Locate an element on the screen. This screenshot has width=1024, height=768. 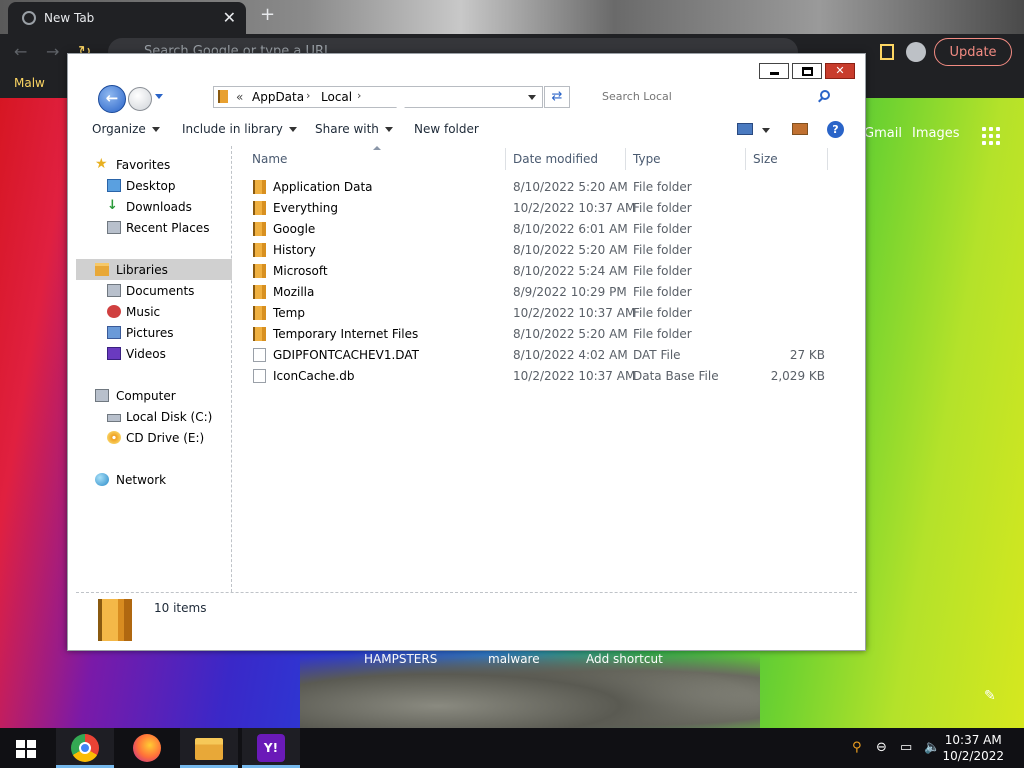
taskbar-chrome is located at coordinates (85, 748).